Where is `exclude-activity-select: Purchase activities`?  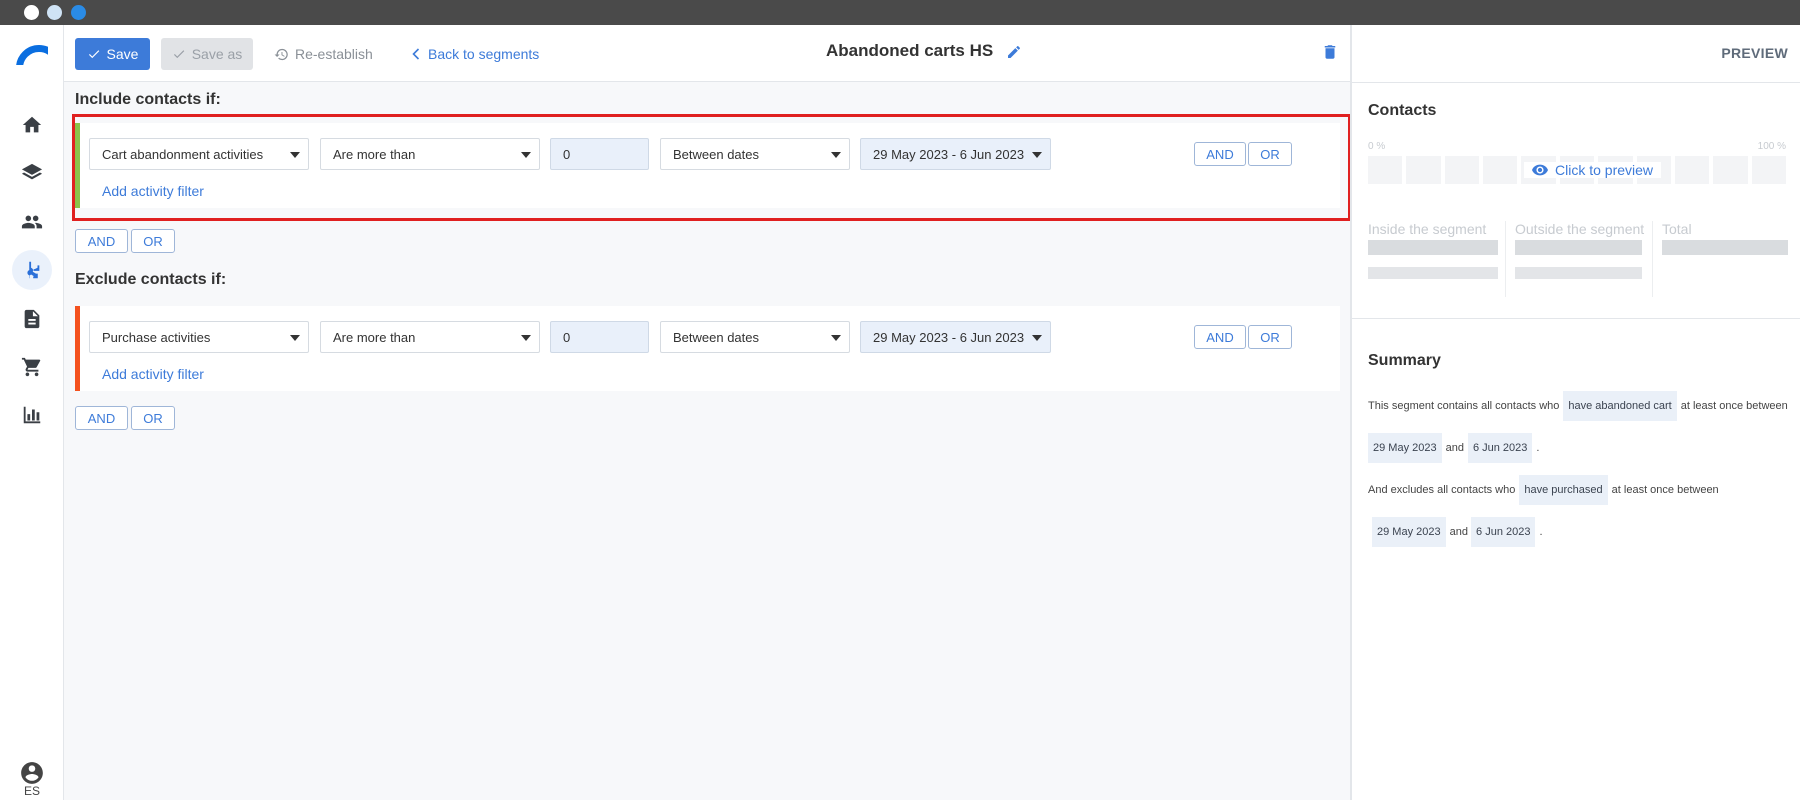
exclude-activity-select: Purchase activities is located at coordinates (199, 337).